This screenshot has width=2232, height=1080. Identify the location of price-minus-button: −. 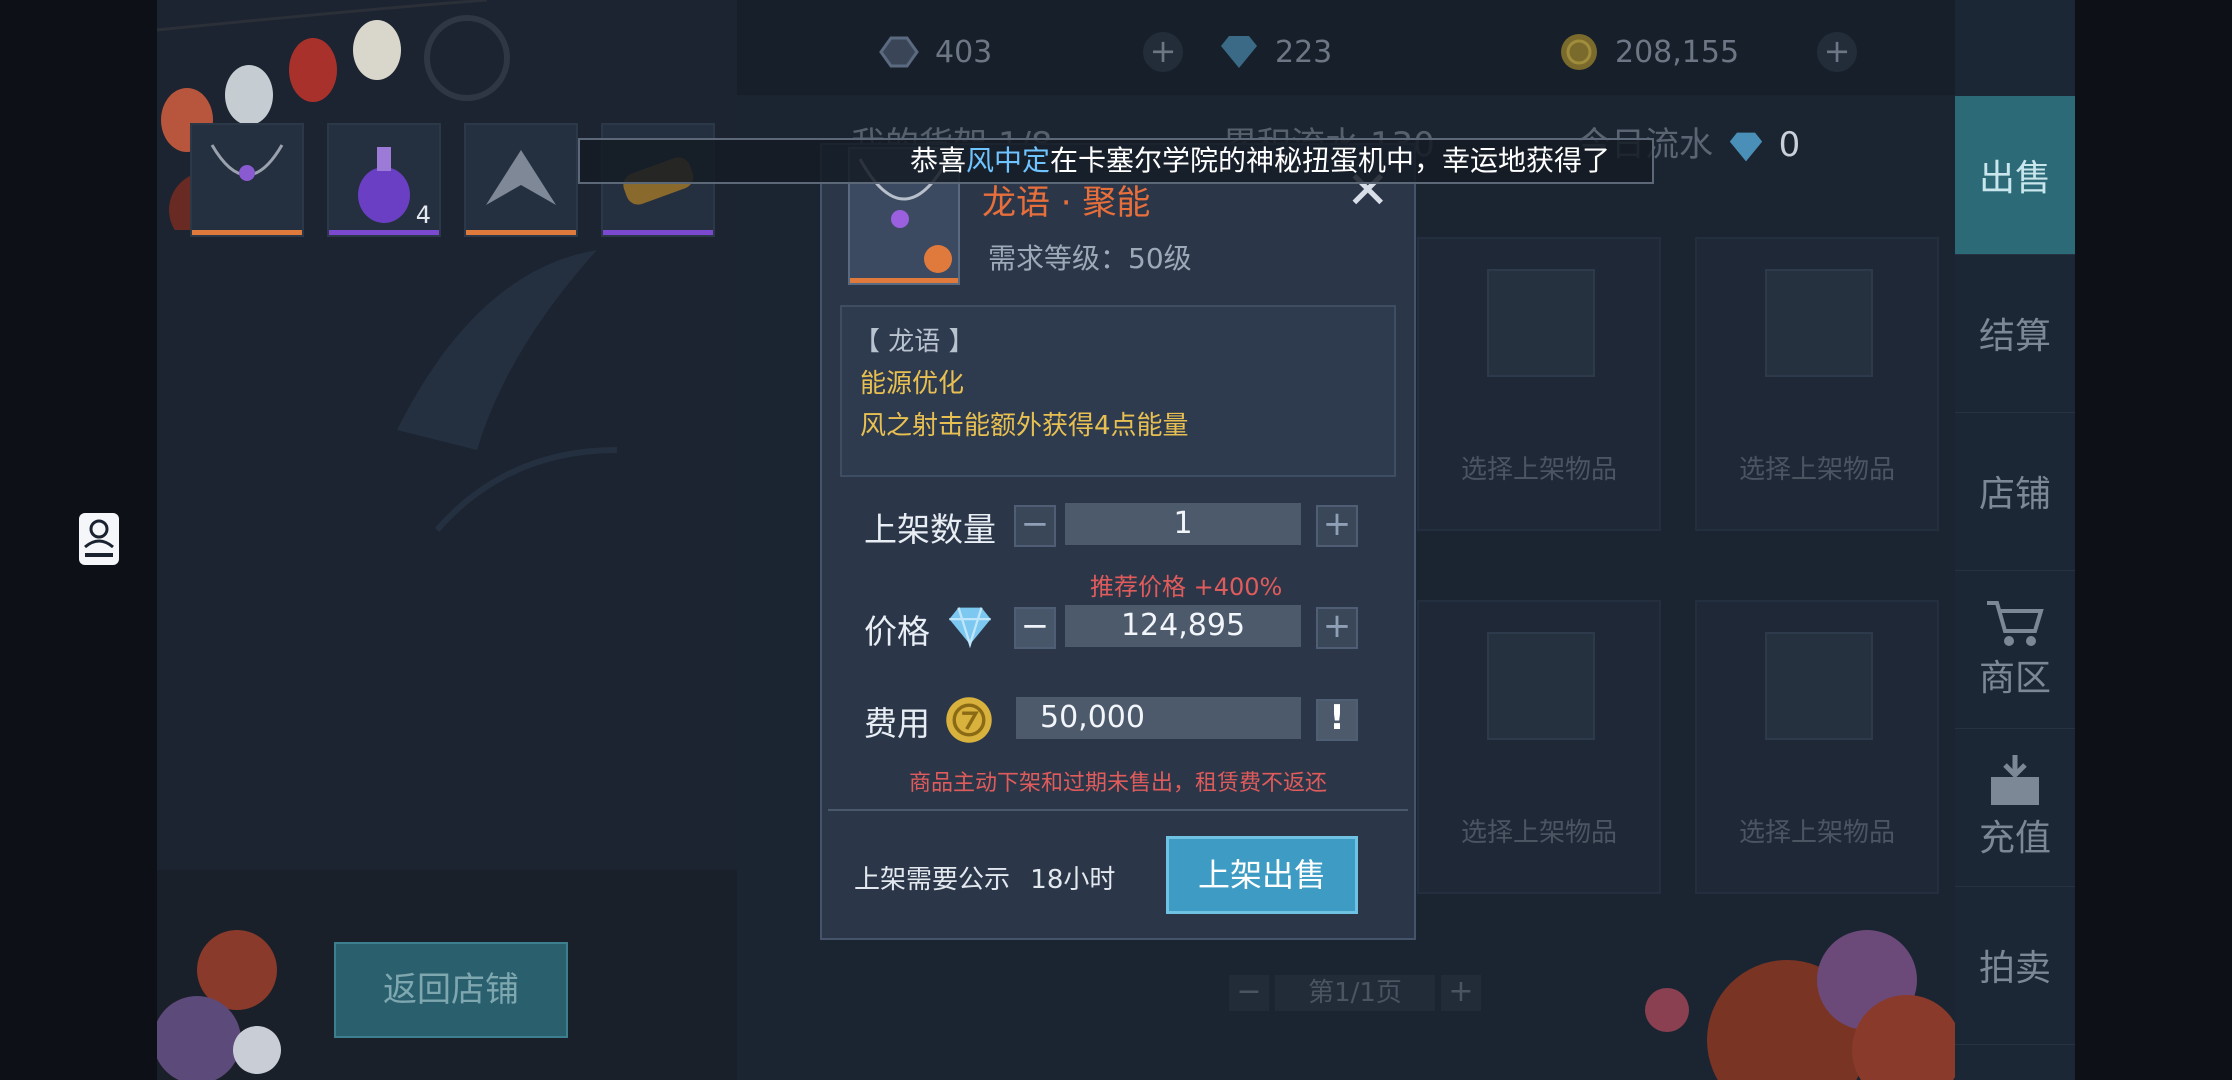
(1035, 628).